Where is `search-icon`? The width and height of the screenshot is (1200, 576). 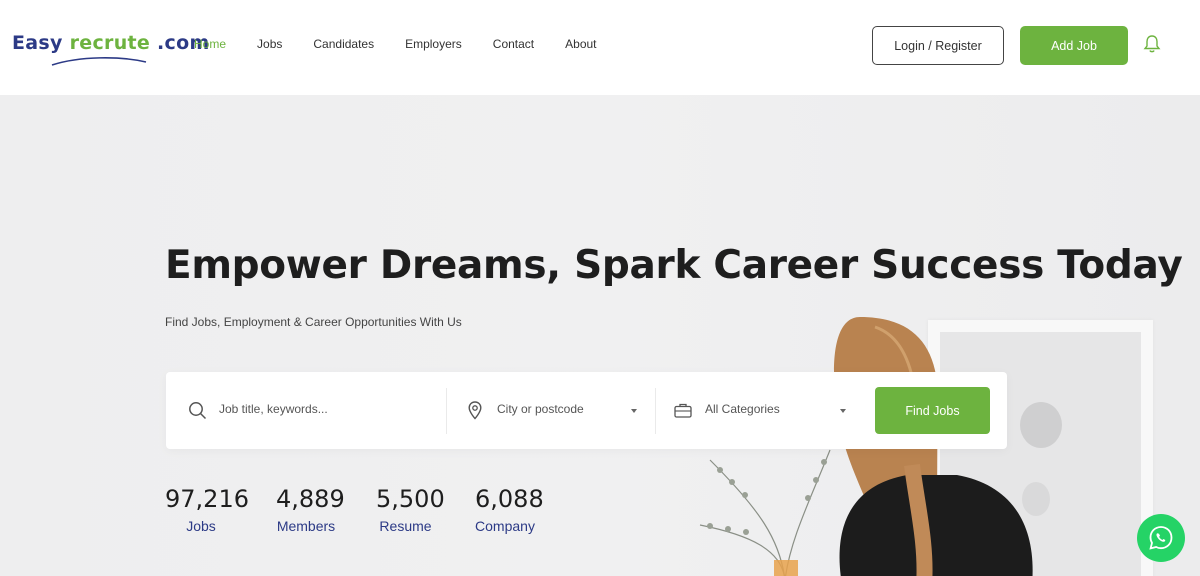
search-icon is located at coordinates (198, 411).